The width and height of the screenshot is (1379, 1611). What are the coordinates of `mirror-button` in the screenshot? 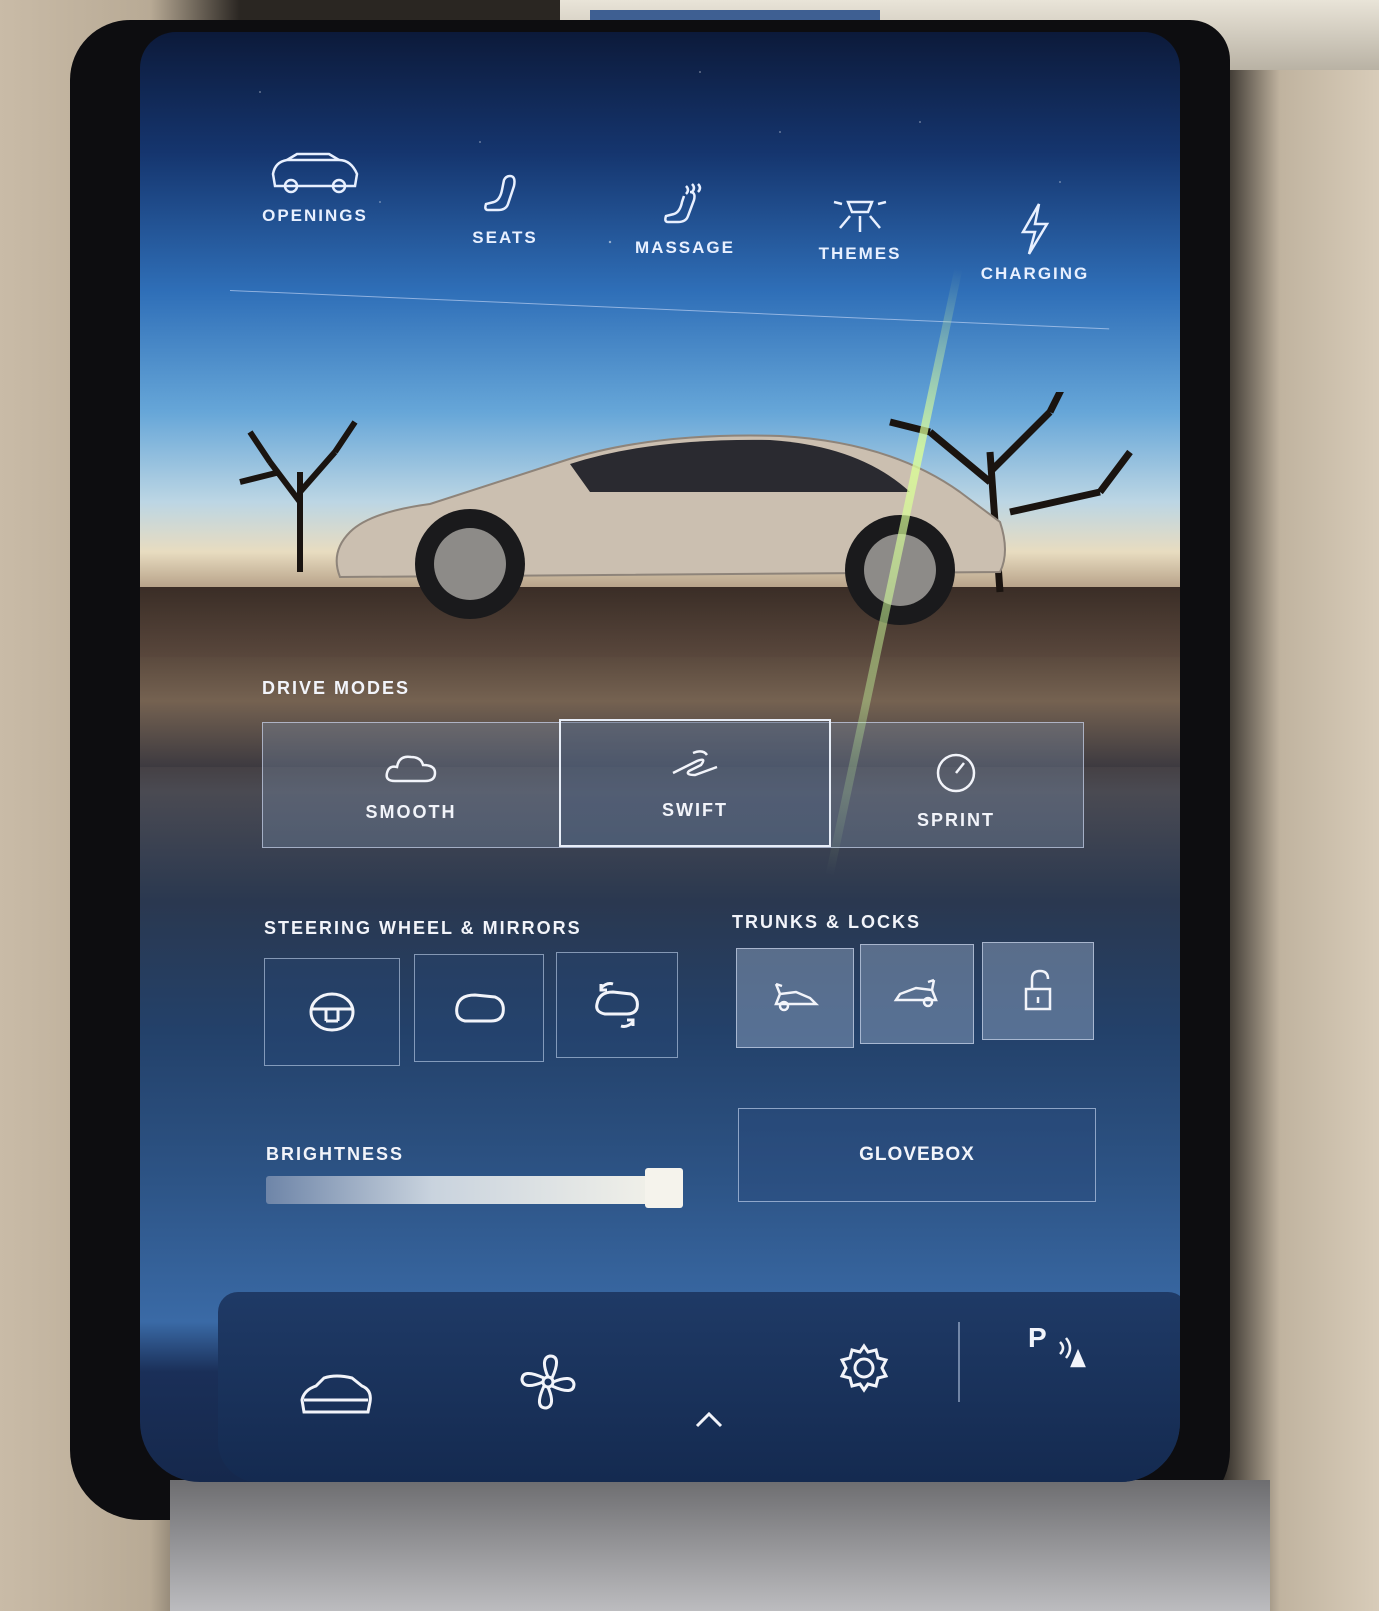 It's located at (479, 1008).